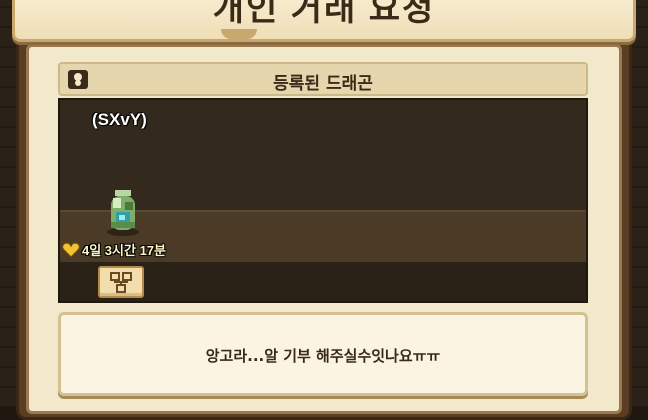 The image size is (648, 420). I want to click on title-notch, so click(239, 34).